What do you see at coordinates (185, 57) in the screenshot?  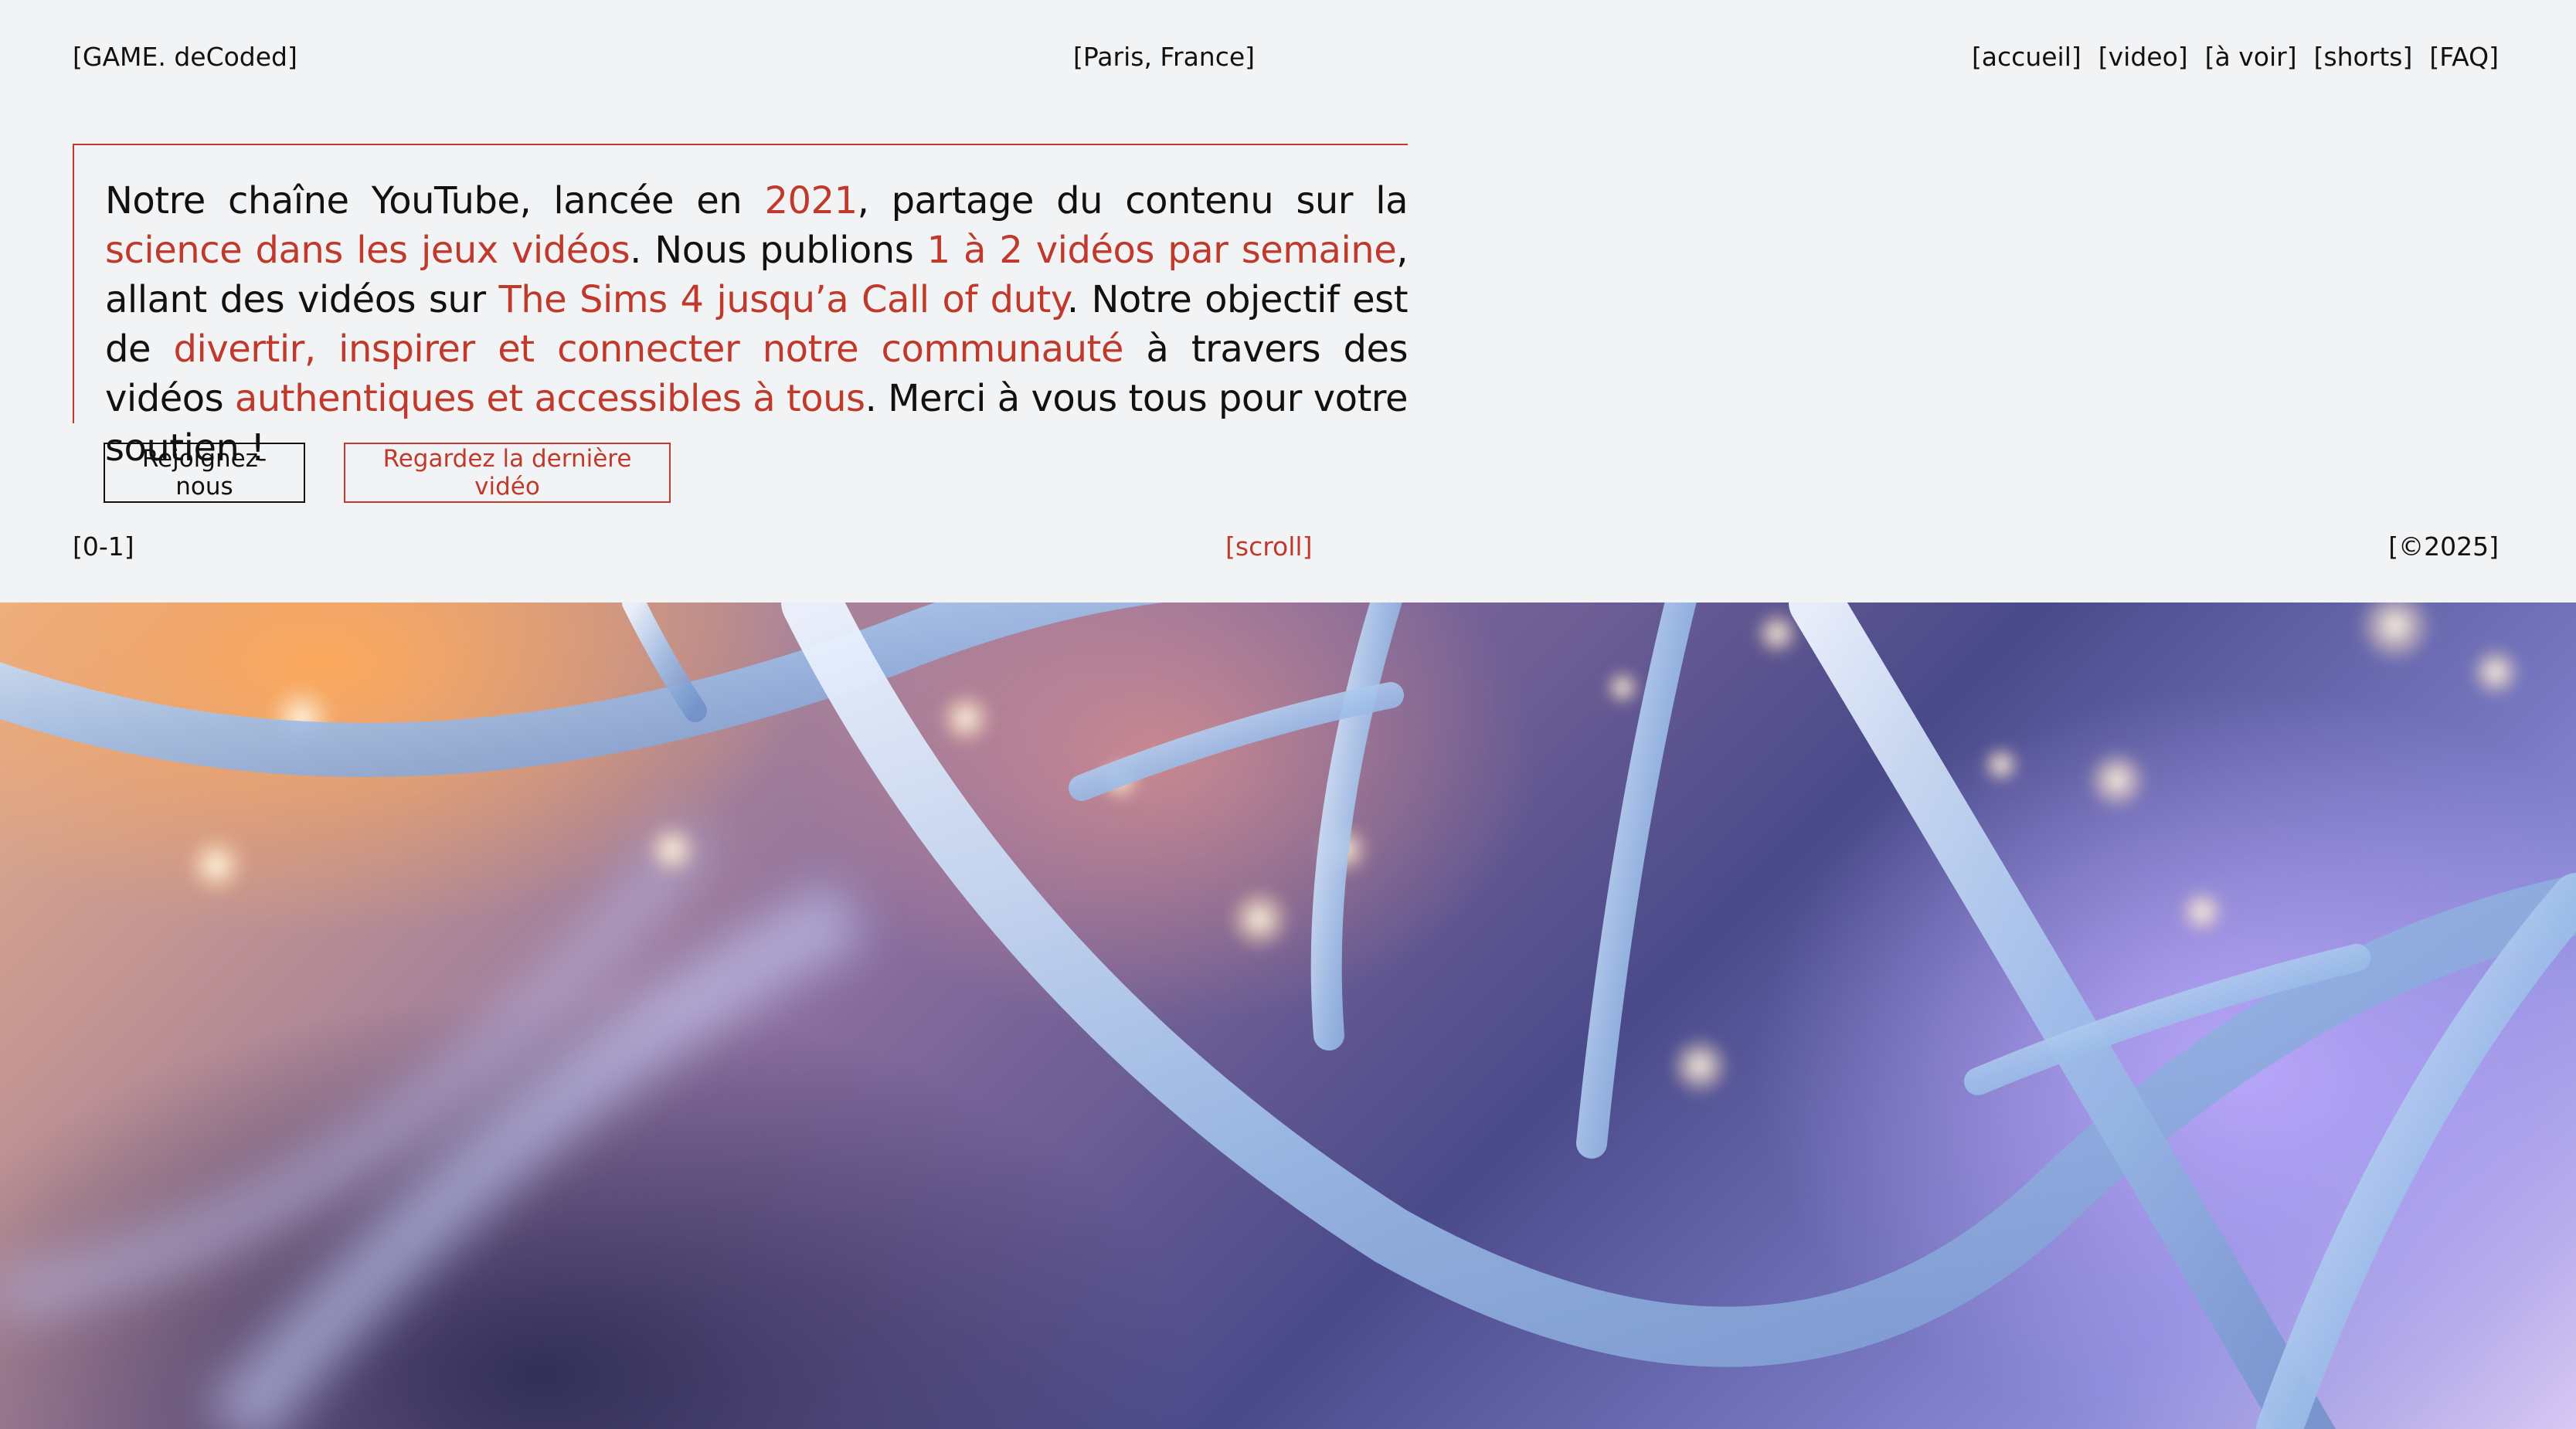 I see `brand-logo-text: [GAME. deCoded]` at bounding box center [185, 57].